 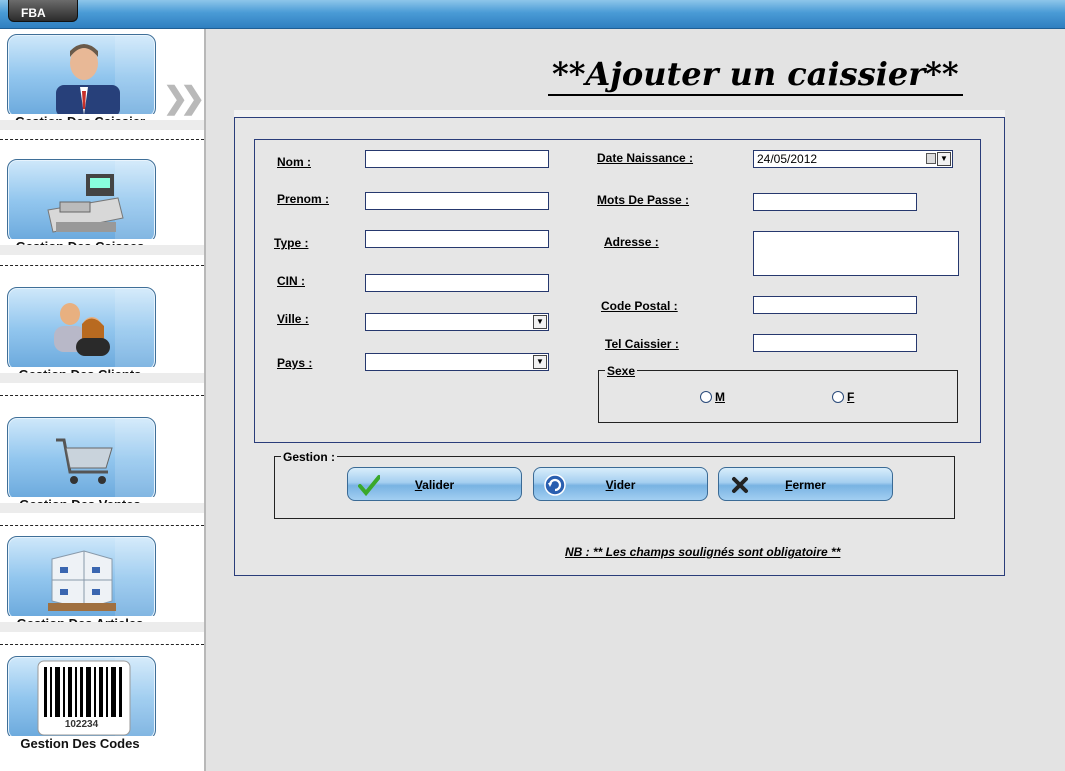 What do you see at coordinates (457, 283) in the screenshot?
I see `cin-field` at bounding box center [457, 283].